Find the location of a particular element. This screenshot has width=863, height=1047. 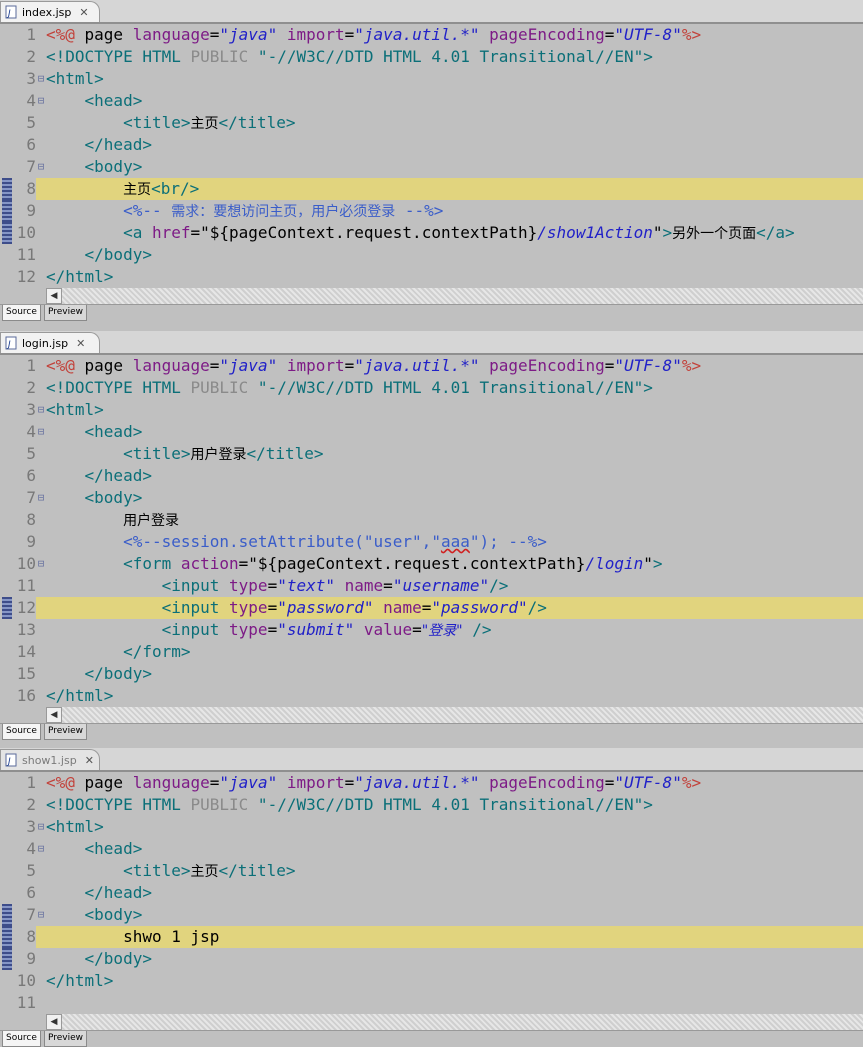

line-number: 11 is located at coordinates (26, 1002).